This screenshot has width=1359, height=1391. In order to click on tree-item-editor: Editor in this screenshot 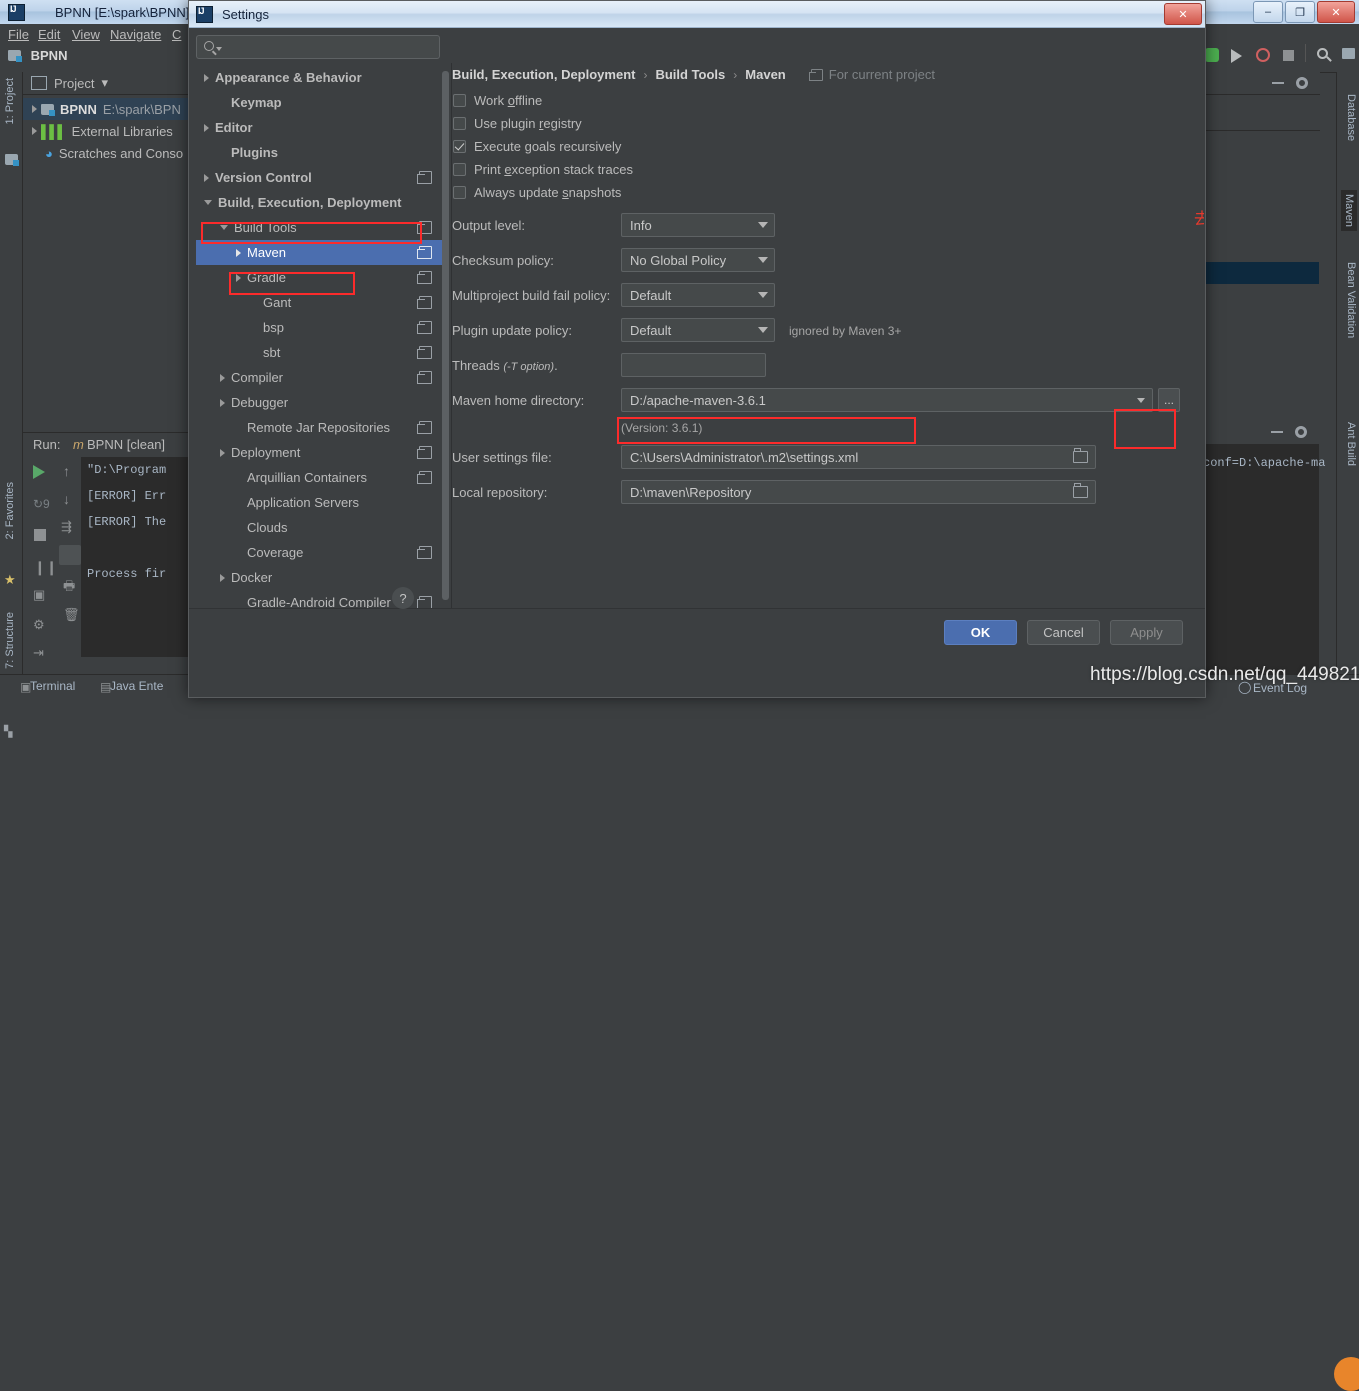, I will do `click(319, 127)`.